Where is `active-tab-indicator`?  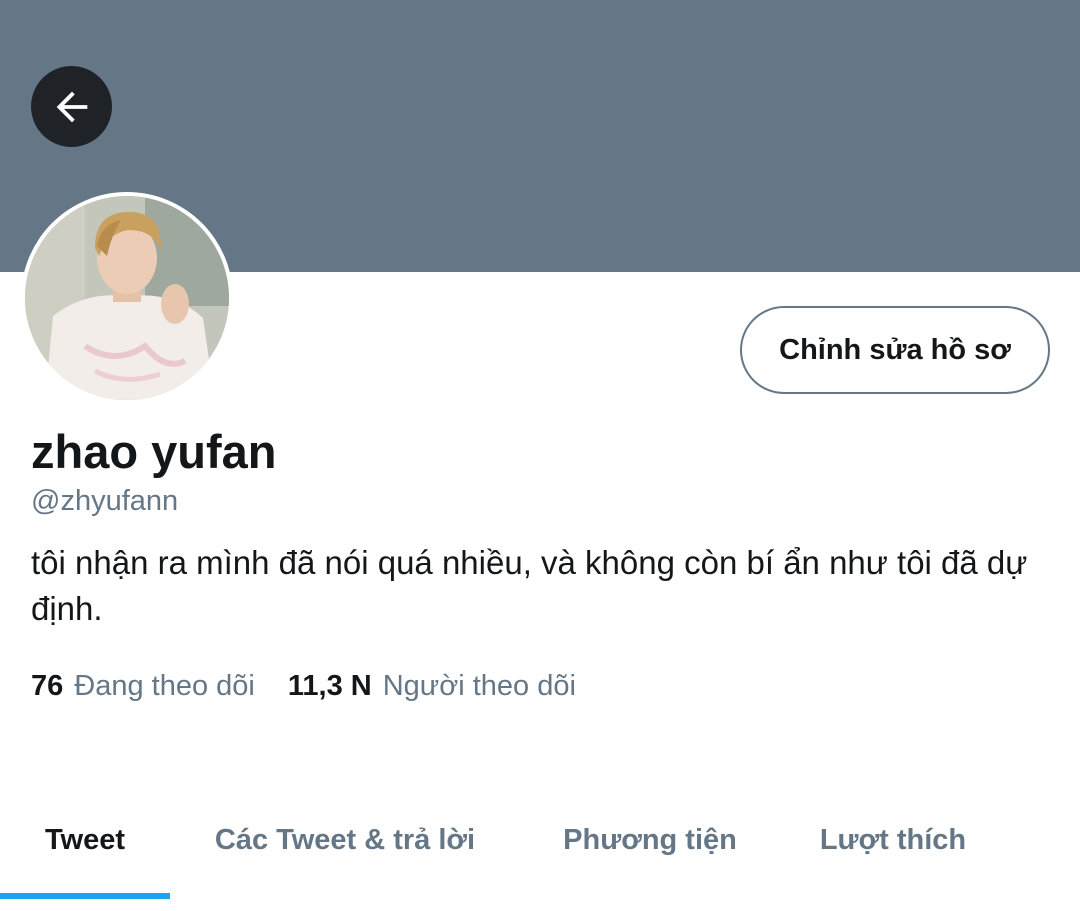 active-tab-indicator is located at coordinates (85, 896).